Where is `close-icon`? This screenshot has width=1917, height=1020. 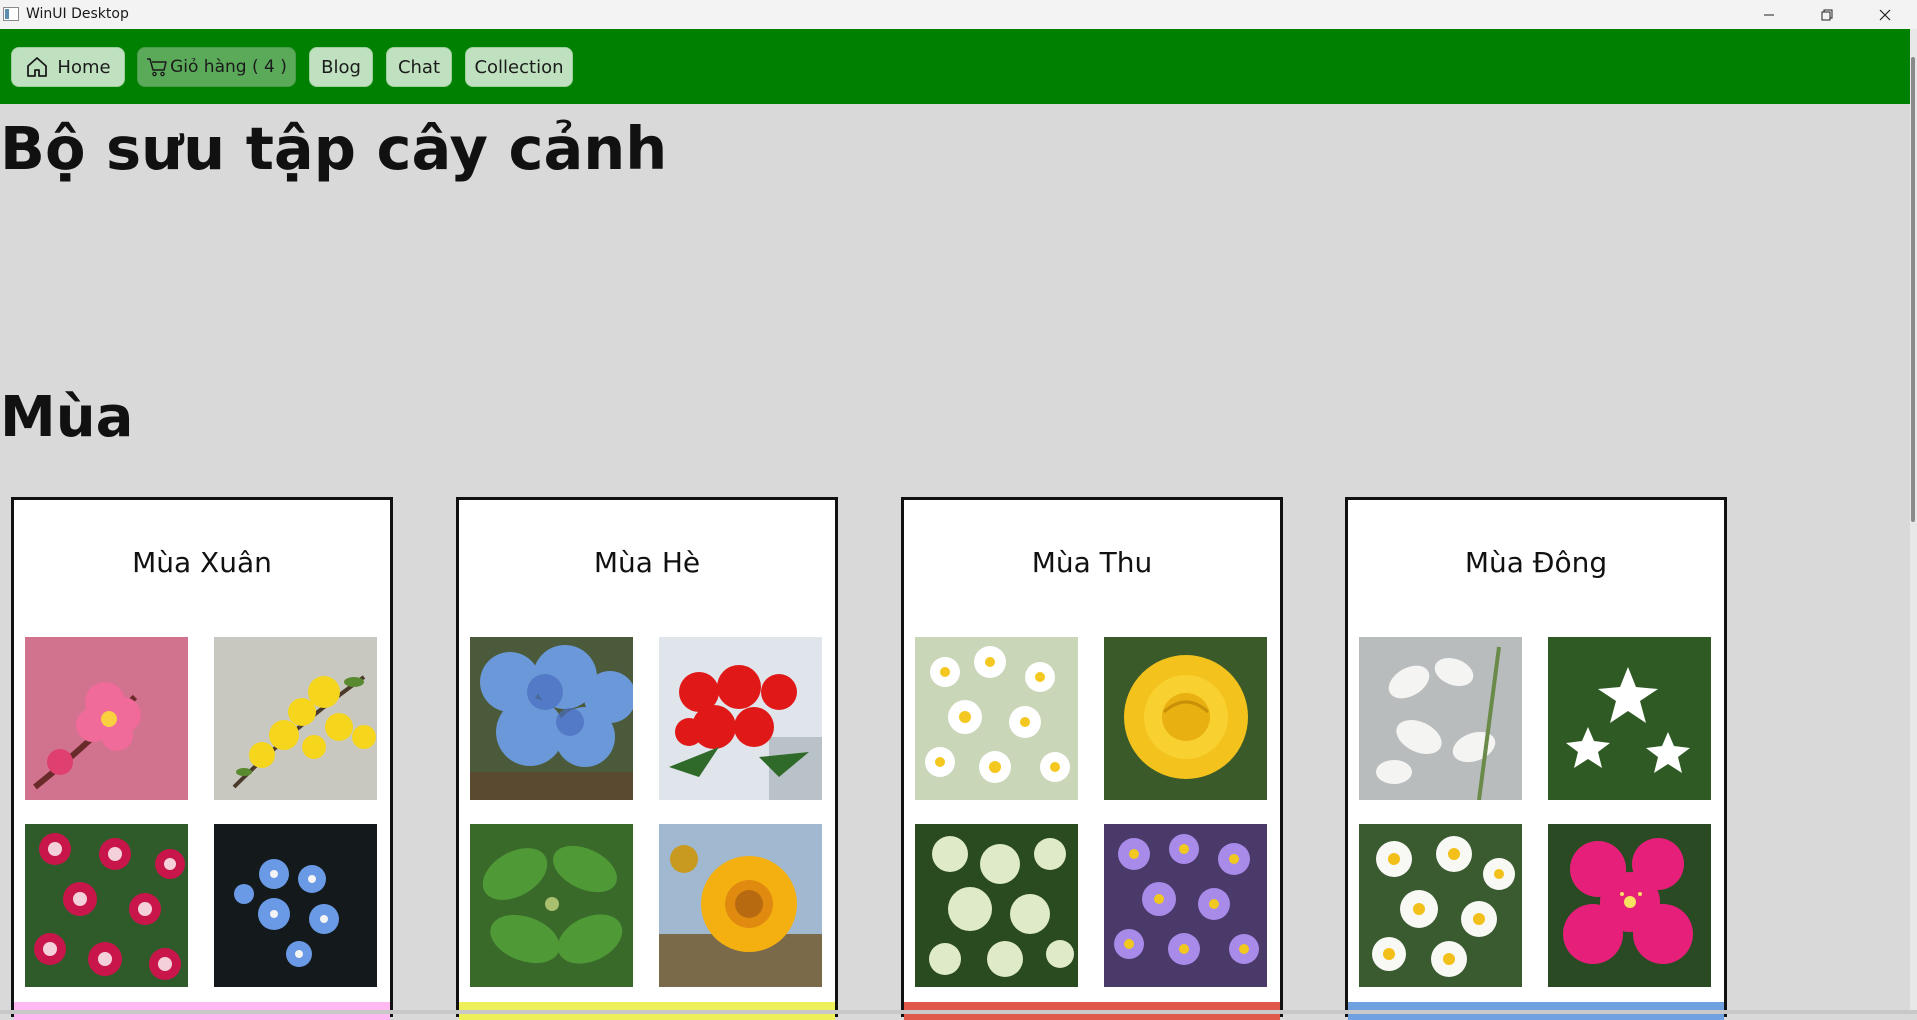
close-icon is located at coordinates (1885, 14).